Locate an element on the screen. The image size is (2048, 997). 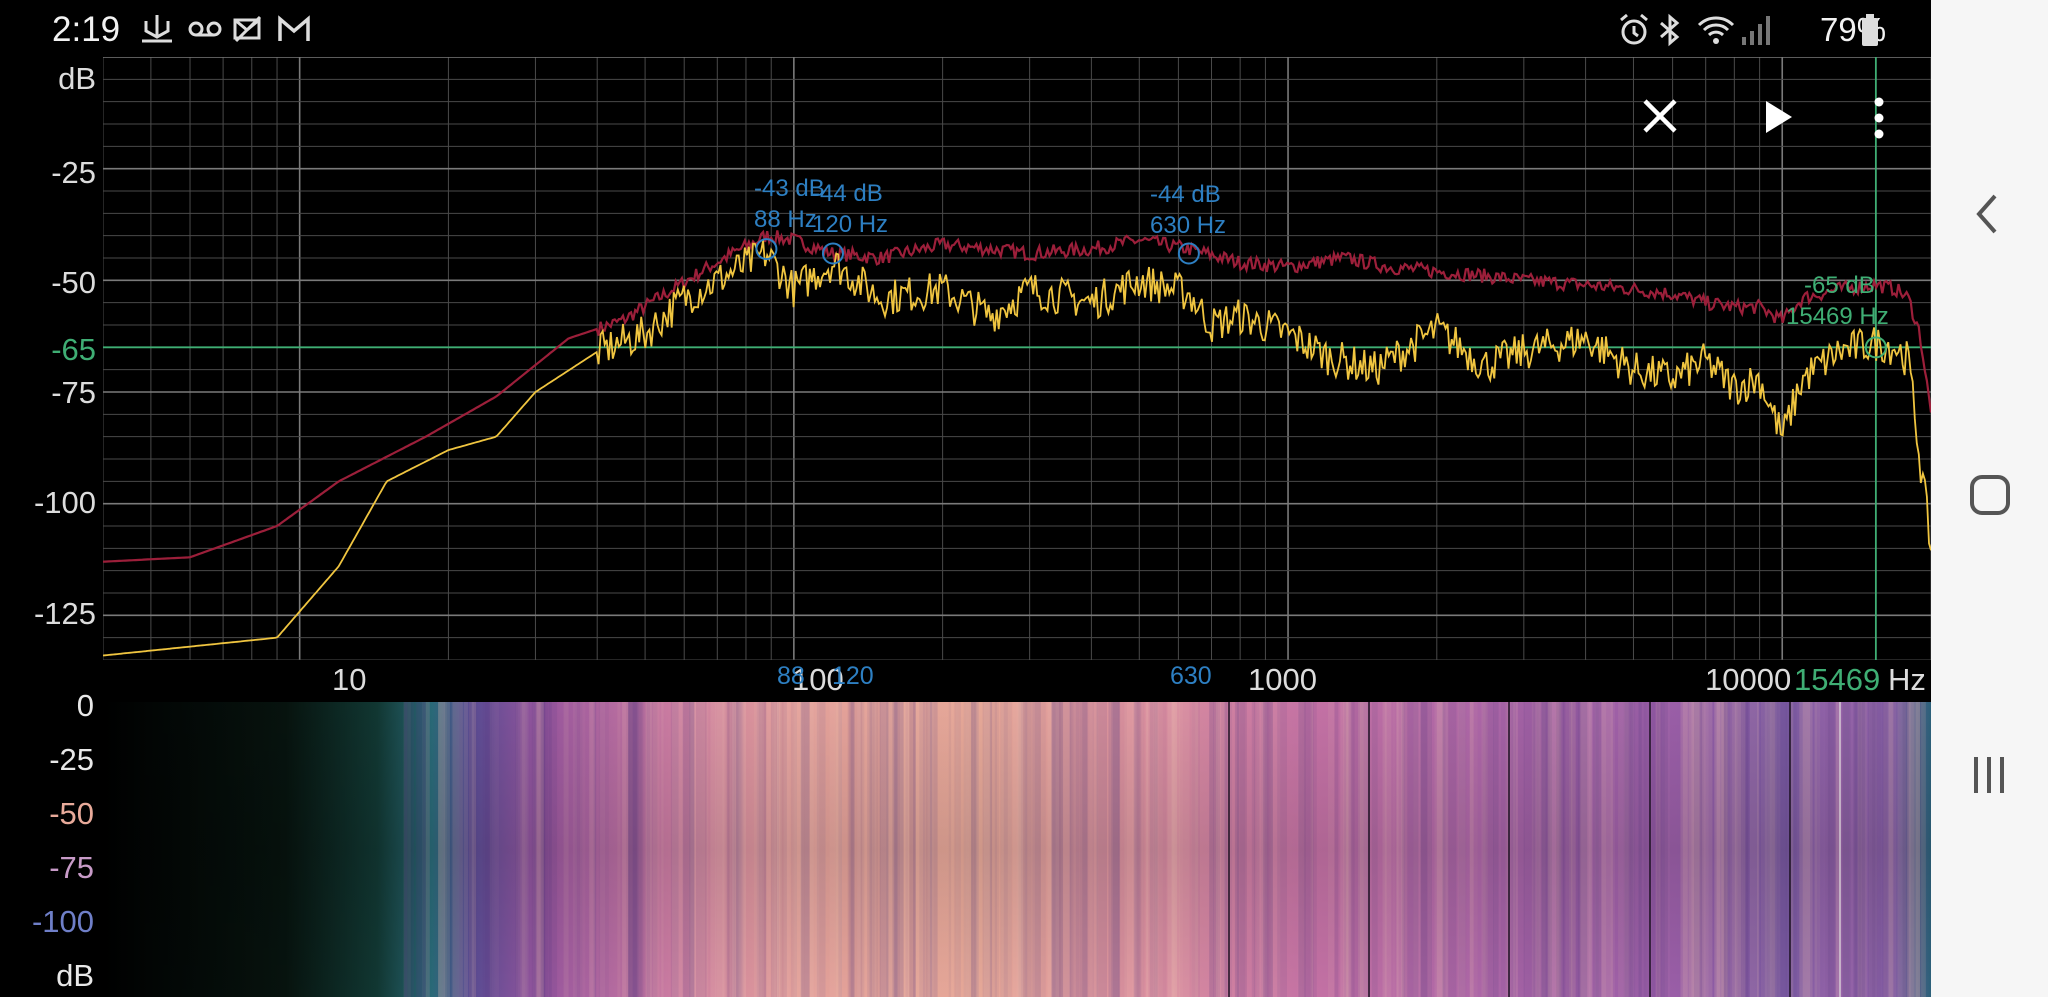
spectrum-y-tick: -75 is located at coordinates (73, 392).